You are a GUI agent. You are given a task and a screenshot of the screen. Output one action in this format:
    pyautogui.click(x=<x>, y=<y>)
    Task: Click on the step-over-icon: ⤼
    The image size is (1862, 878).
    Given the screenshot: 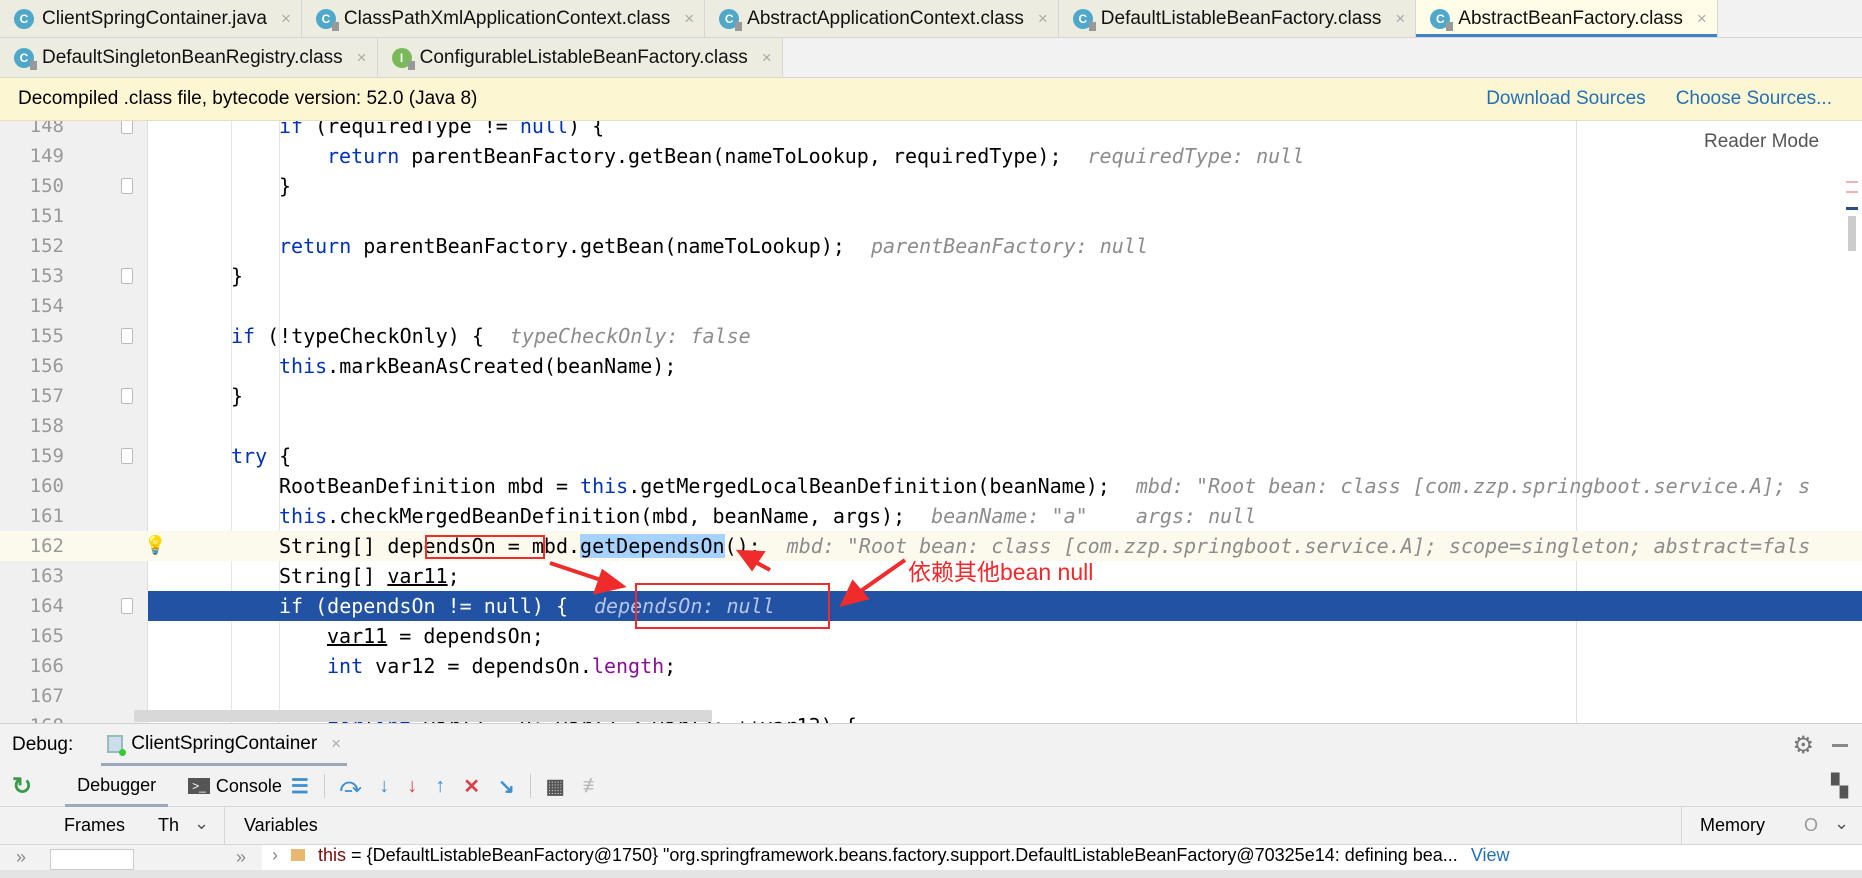 What is the action you would take?
    pyautogui.click(x=350, y=786)
    